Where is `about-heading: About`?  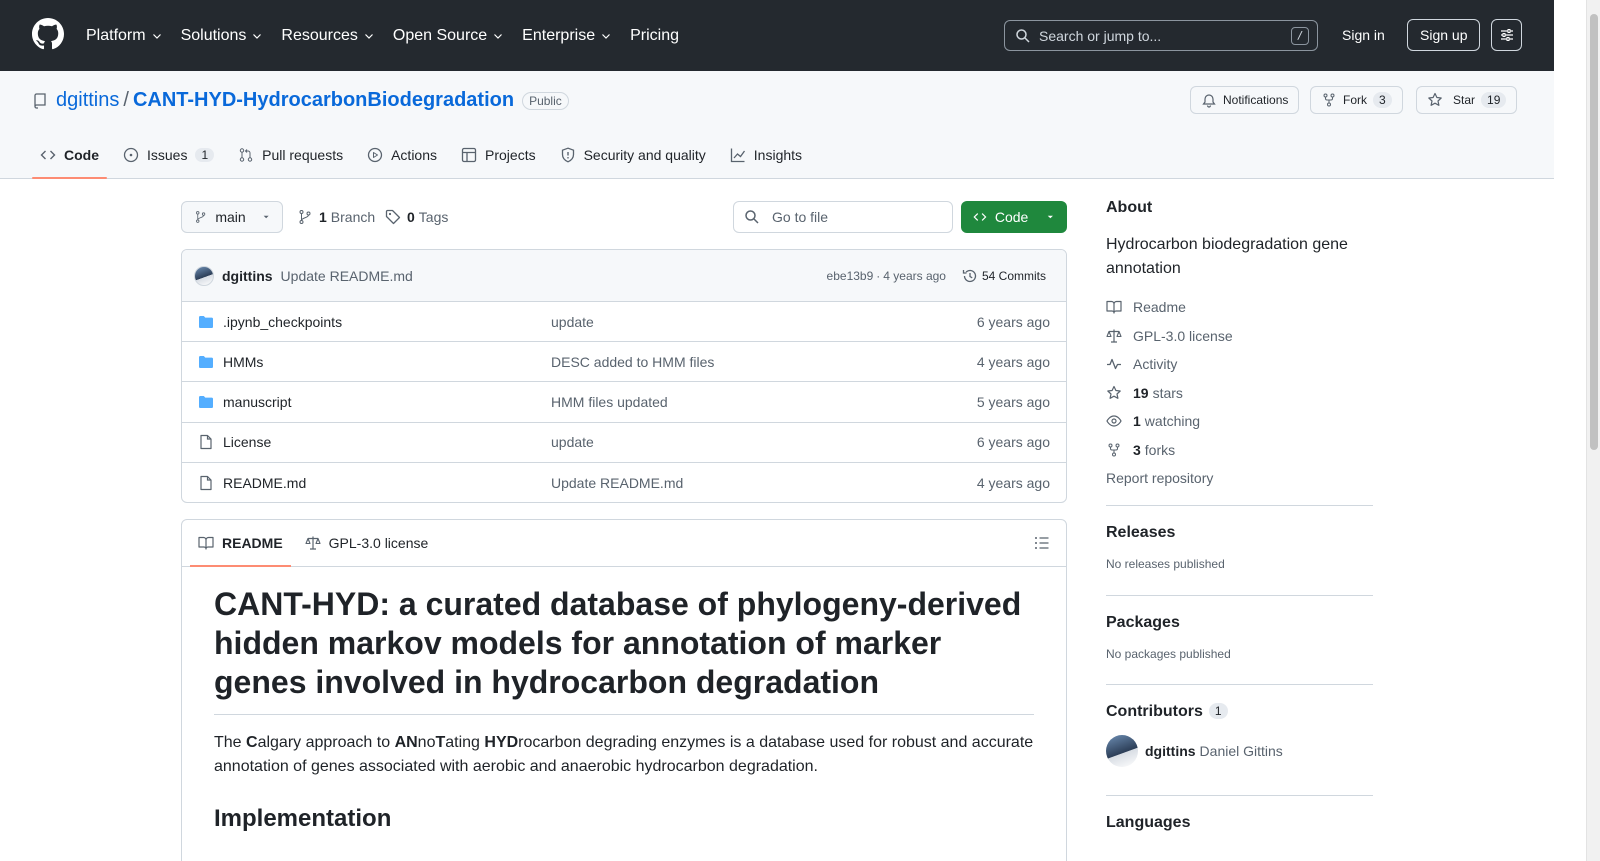 about-heading: About is located at coordinates (1129, 207).